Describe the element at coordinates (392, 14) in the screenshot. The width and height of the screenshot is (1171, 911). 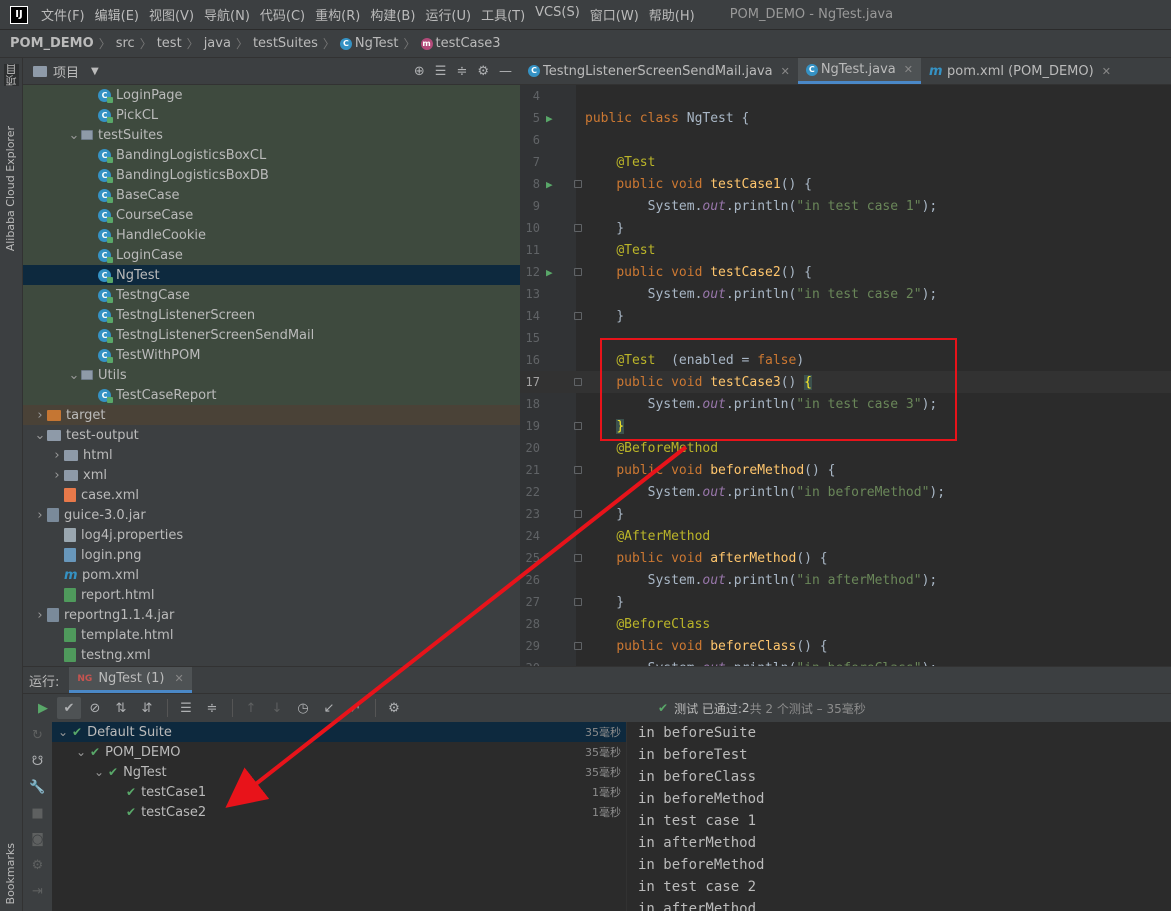
I see `menu-item: 构建(B)` at that location.